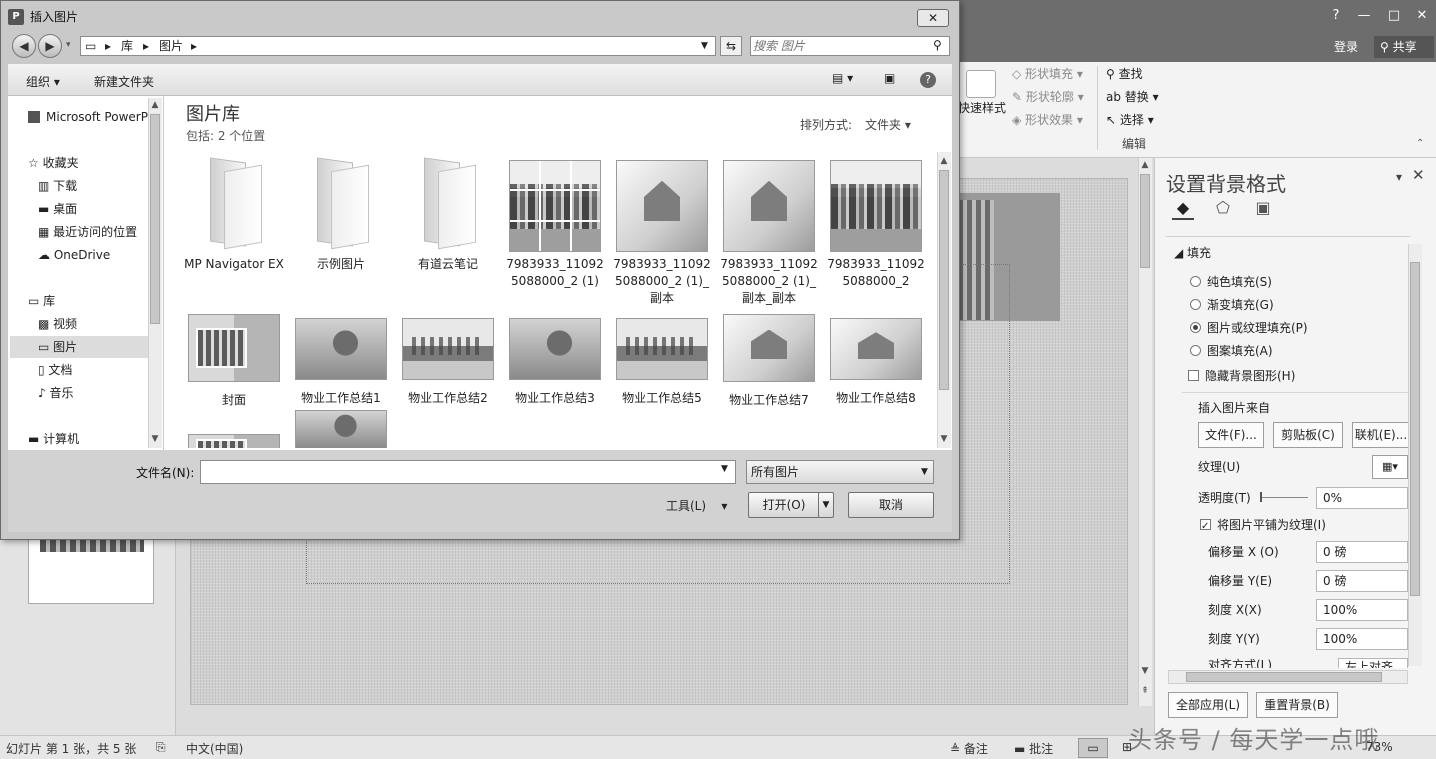 This screenshot has width=1436, height=759. What do you see at coordinates (1261, 497) in the screenshot?
I see `slider-handle` at bounding box center [1261, 497].